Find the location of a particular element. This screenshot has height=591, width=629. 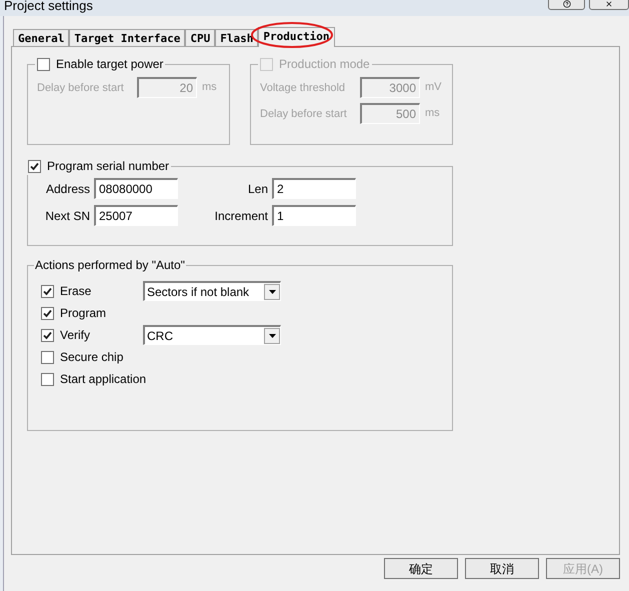

dropdown: CRC is located at coordinates (212, 335).